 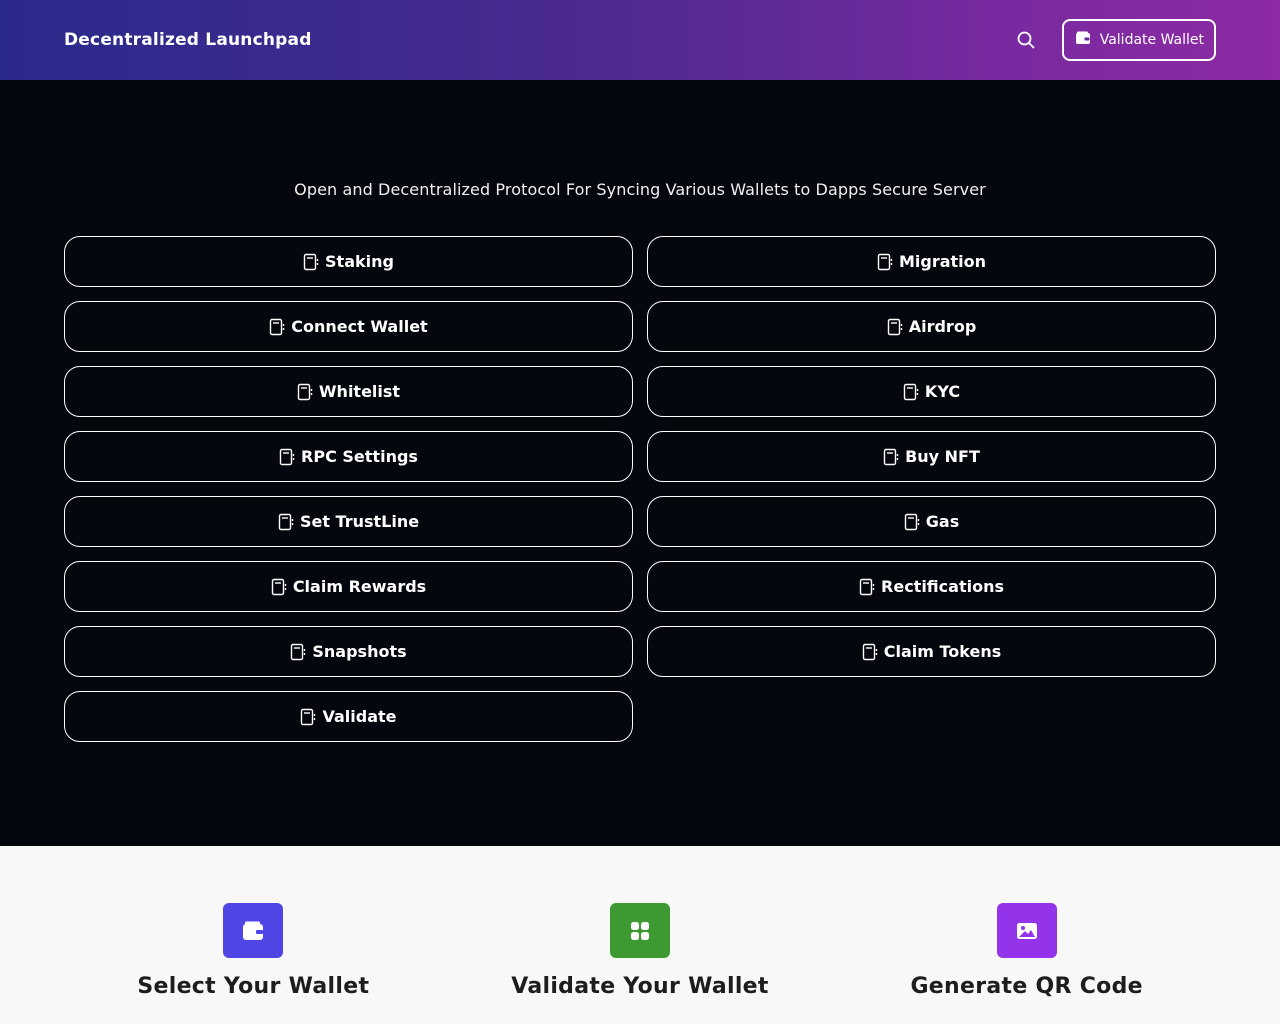 What do you see at coordinates (942, 521) in the screenshot?
I see `action-button-label: Gas` at bounding box center [942, 521].